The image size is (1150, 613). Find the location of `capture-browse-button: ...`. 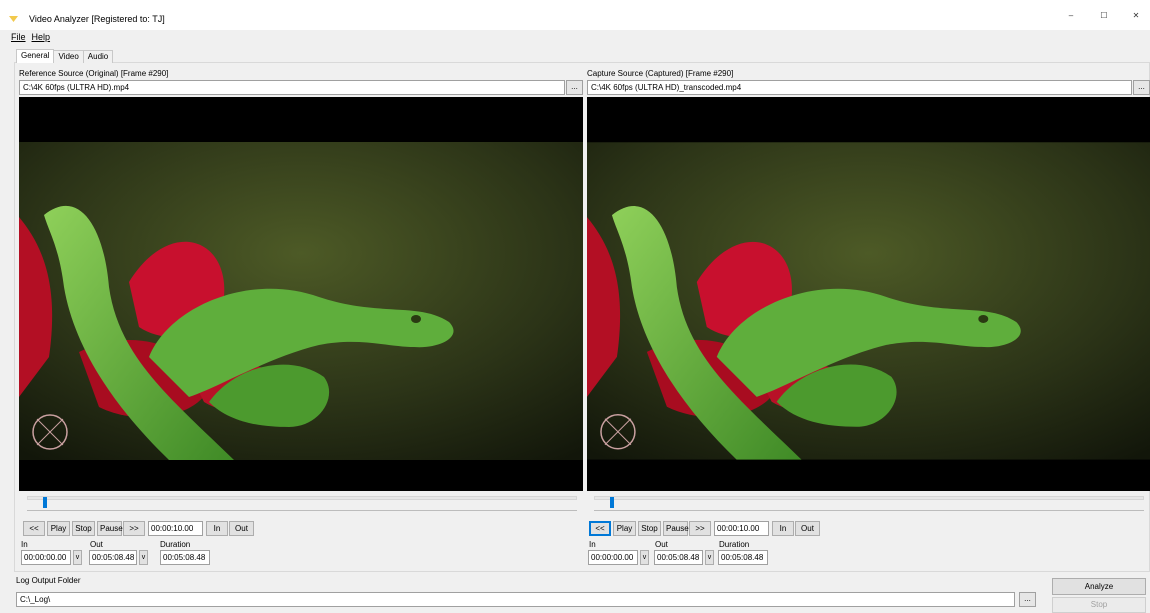

capture-browse-button: ... is located at coordinates (1141, 87).